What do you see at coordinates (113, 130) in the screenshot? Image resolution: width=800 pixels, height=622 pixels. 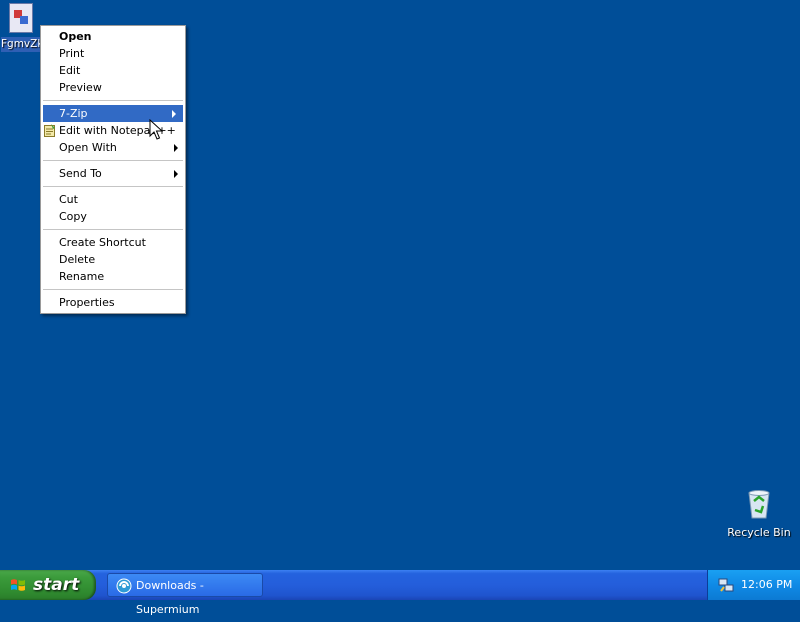 I see `menu-item-edit-notepad: Edit with Notepad++` at bounding box center [113, 130].